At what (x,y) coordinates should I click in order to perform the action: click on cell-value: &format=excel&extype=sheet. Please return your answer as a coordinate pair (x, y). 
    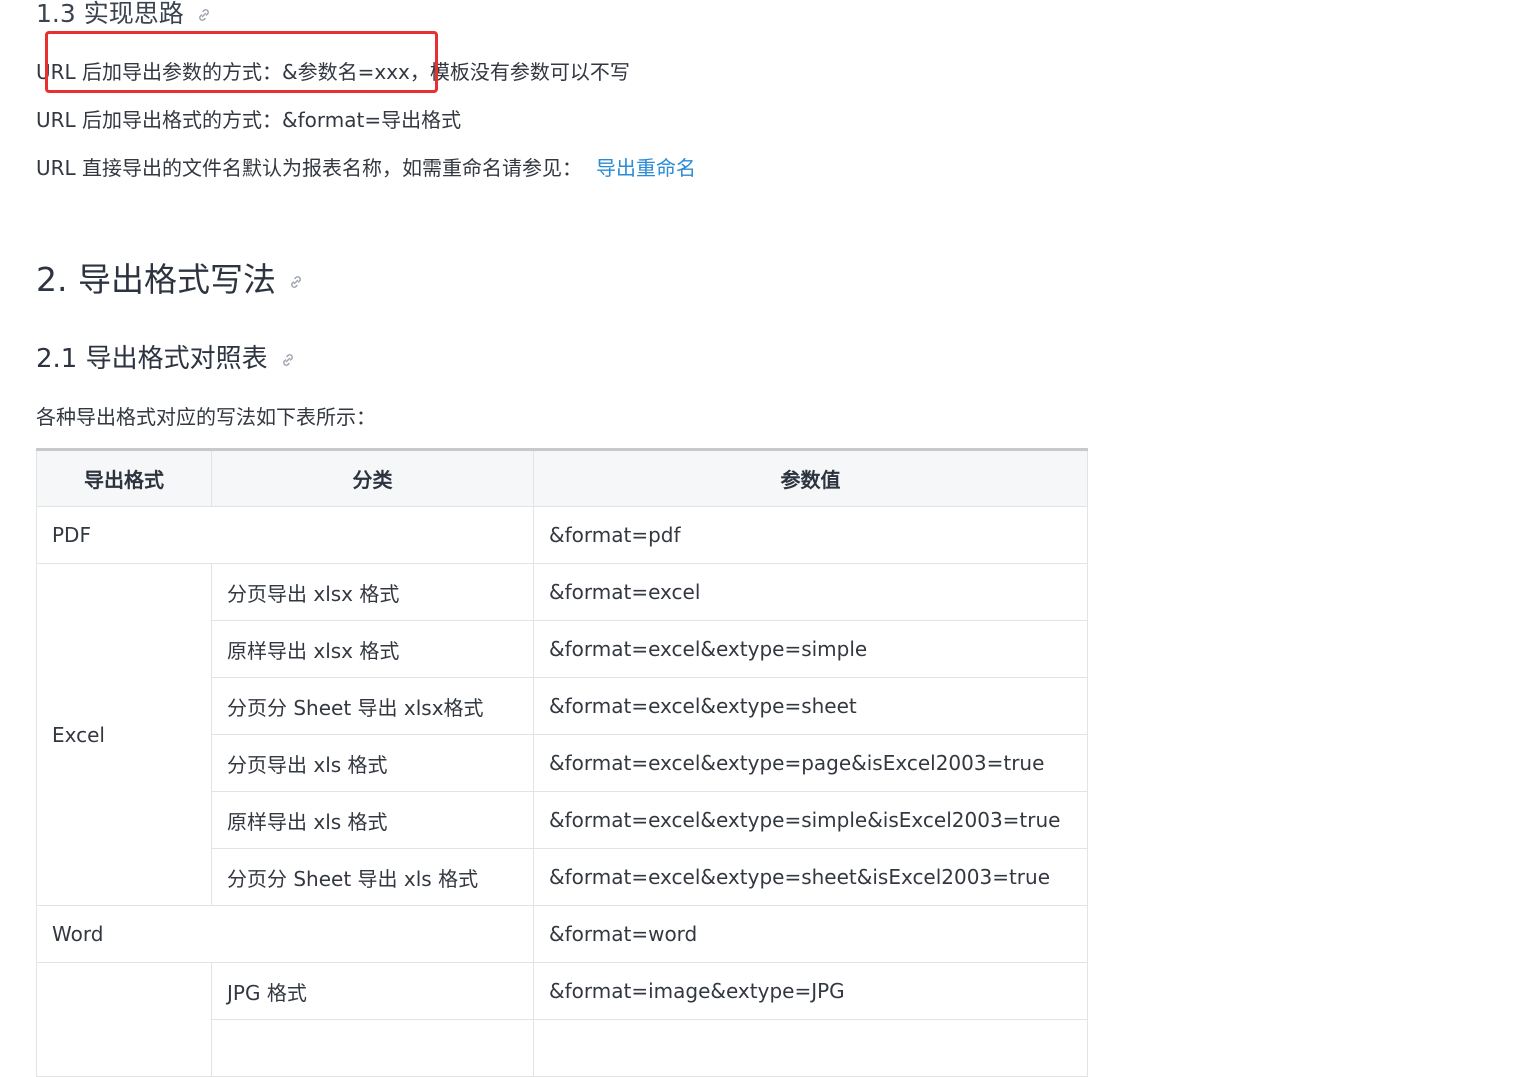
    Looking at the image, I should click on (810, 706).